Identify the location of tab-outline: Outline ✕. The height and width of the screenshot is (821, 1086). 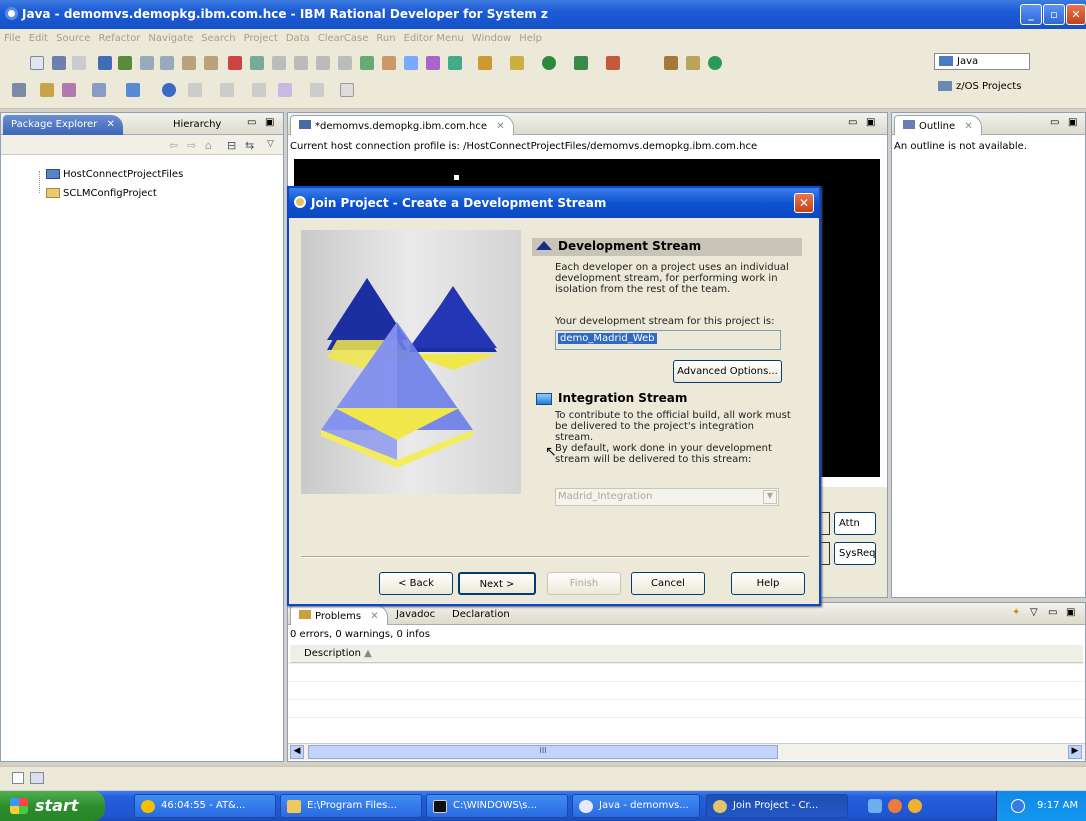
(938, 125).